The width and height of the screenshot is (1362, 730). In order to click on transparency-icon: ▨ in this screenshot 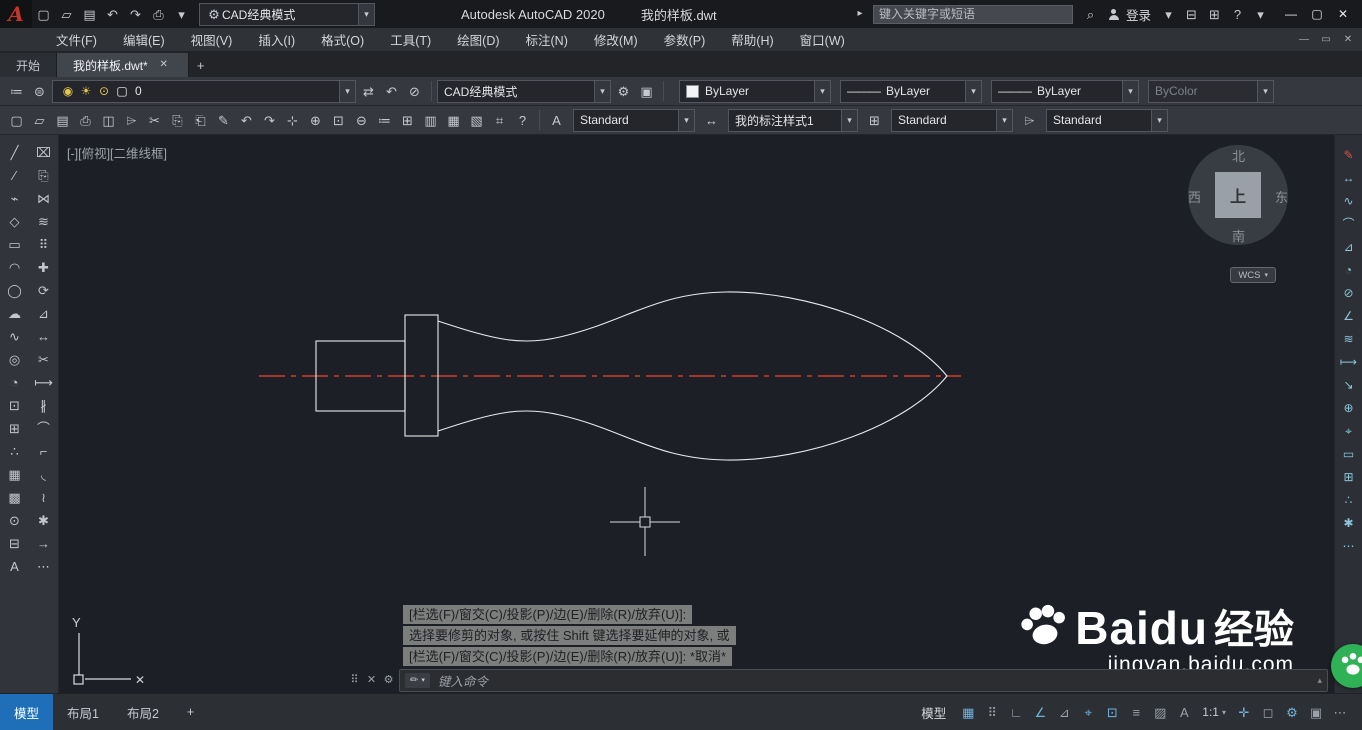, I will do `click(1160, 712)`.